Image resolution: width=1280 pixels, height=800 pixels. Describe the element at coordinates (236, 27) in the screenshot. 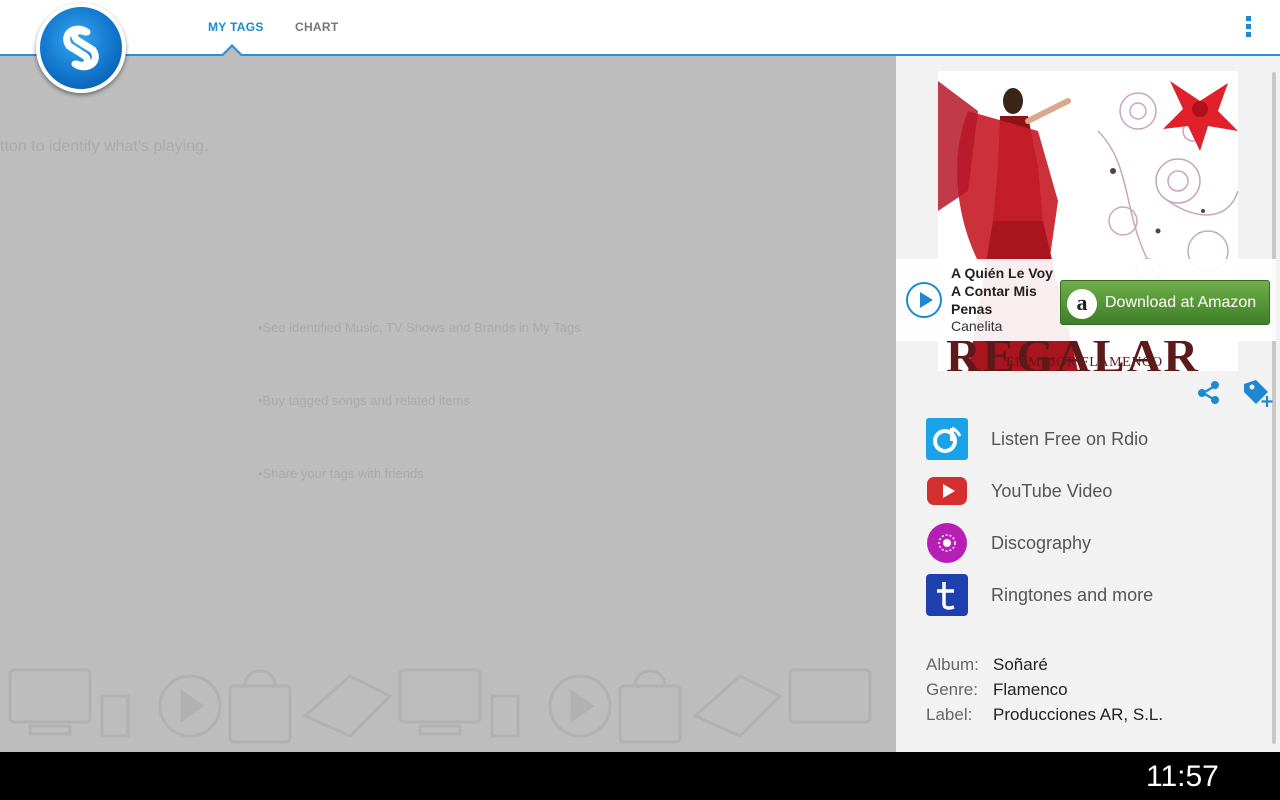

I see `tab-my-tags: MY TAGS` at that location.